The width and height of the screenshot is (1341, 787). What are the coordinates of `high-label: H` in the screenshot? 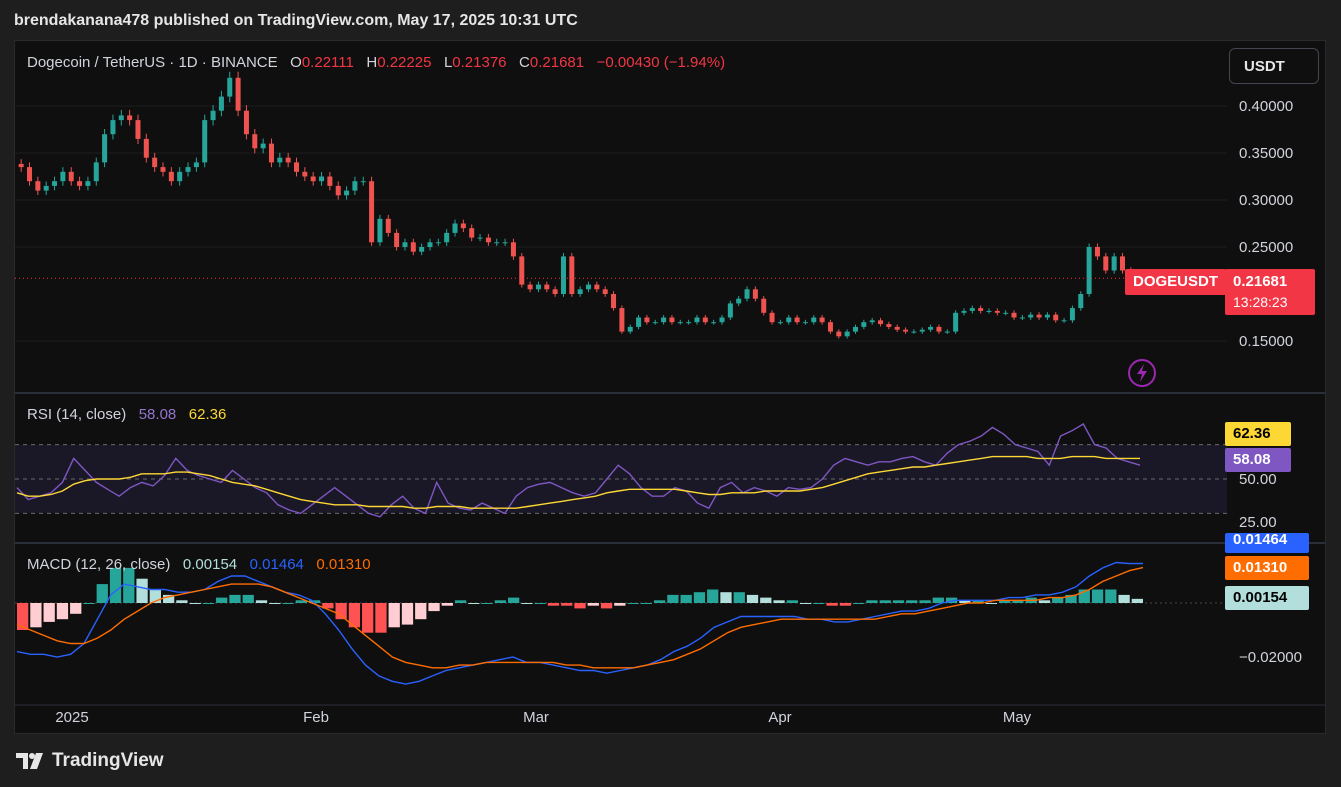 It's located at (372, 62).